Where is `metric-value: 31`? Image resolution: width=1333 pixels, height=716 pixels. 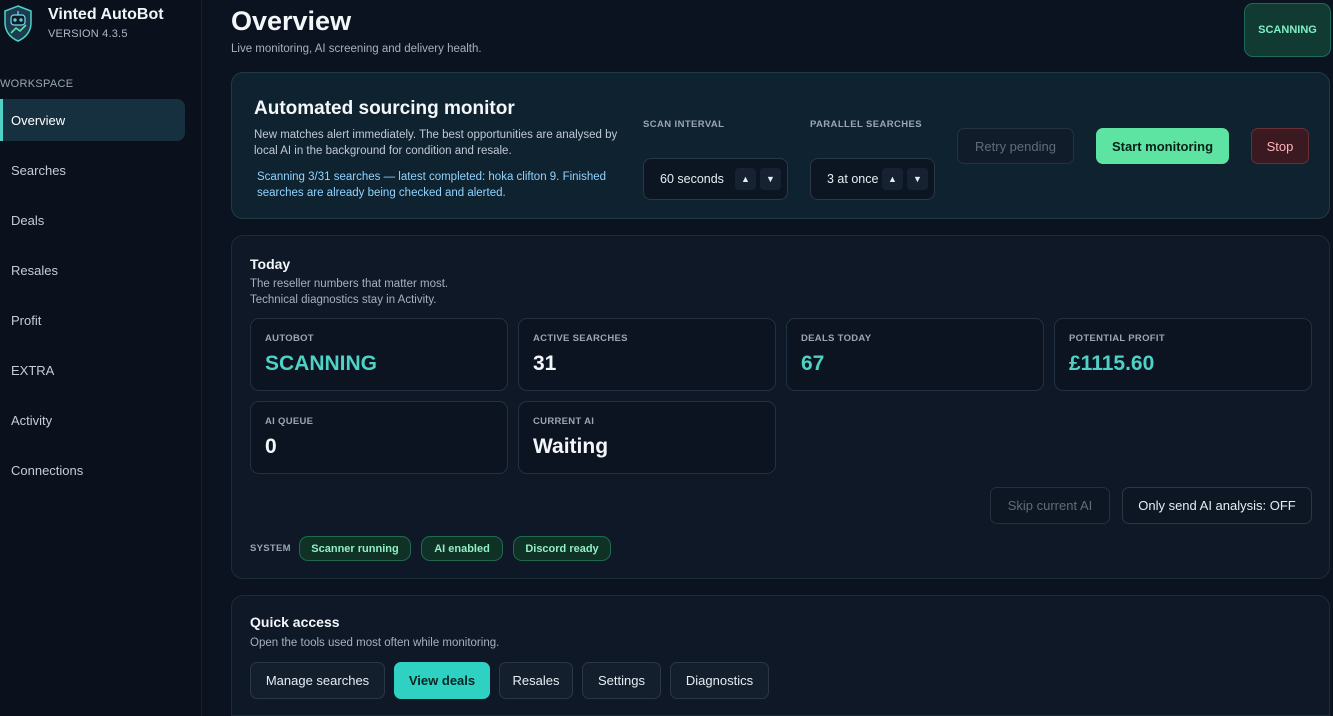 metric-value: 31 is located at coordinates (545, 363).